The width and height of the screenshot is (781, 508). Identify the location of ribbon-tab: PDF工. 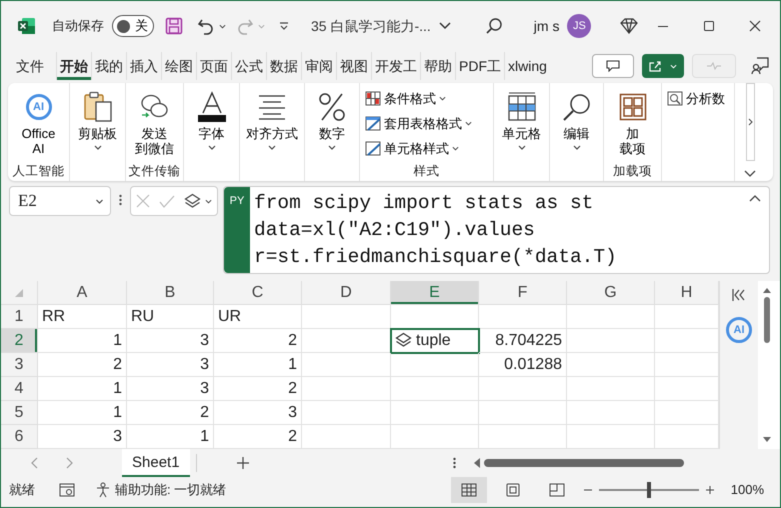
(479, 66).